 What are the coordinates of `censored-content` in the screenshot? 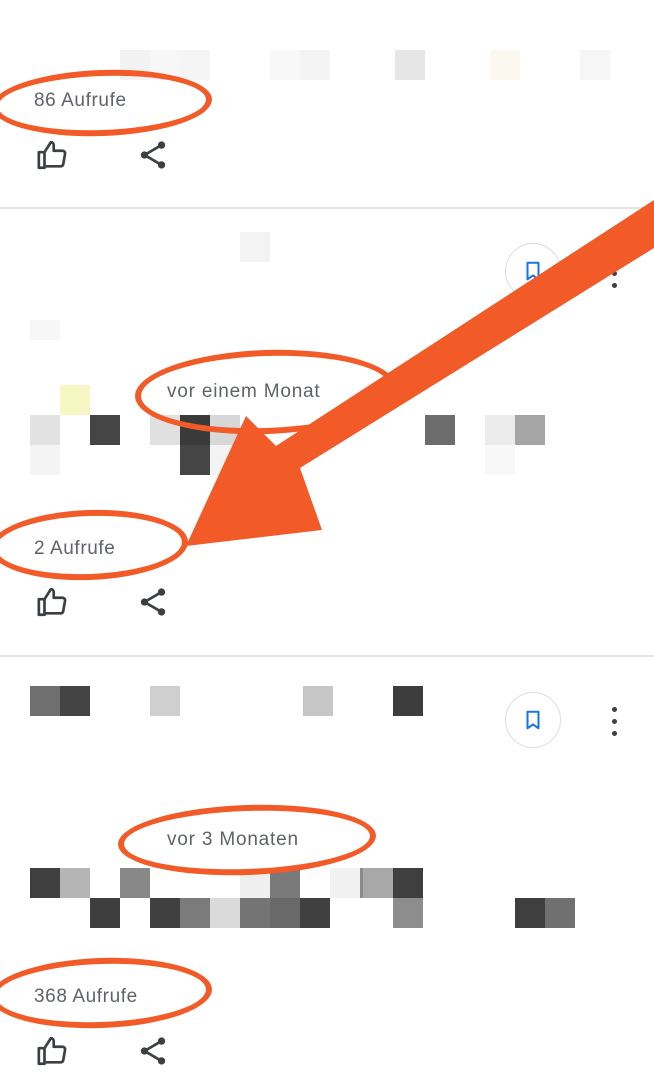 It's located at (327, 40).